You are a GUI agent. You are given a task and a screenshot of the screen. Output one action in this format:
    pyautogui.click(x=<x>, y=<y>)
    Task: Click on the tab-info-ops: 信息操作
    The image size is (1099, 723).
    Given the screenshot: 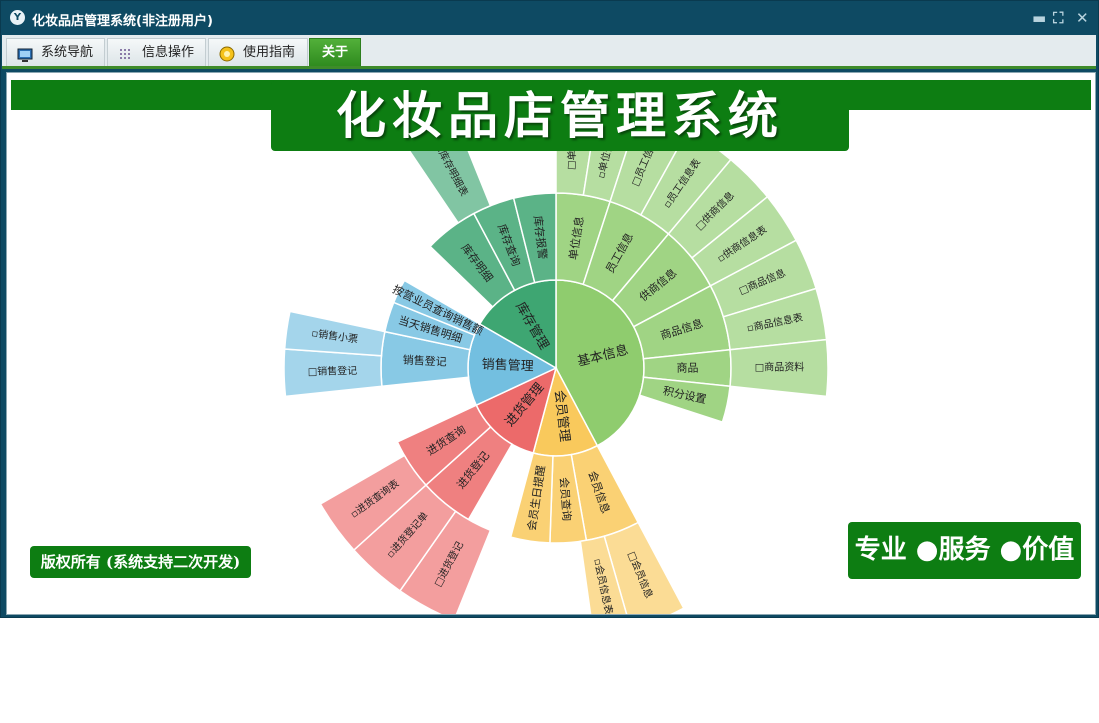 What is the action you would take?
    pyautogui.click(x=156, y=52)
    